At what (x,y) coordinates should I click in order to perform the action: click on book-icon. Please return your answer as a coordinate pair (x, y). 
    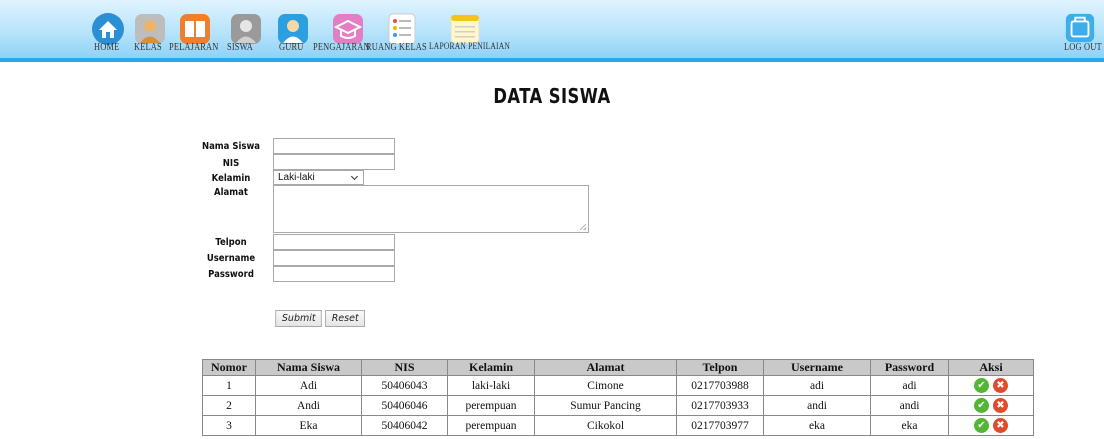
    Looking at the image, I should click on (195, 29).